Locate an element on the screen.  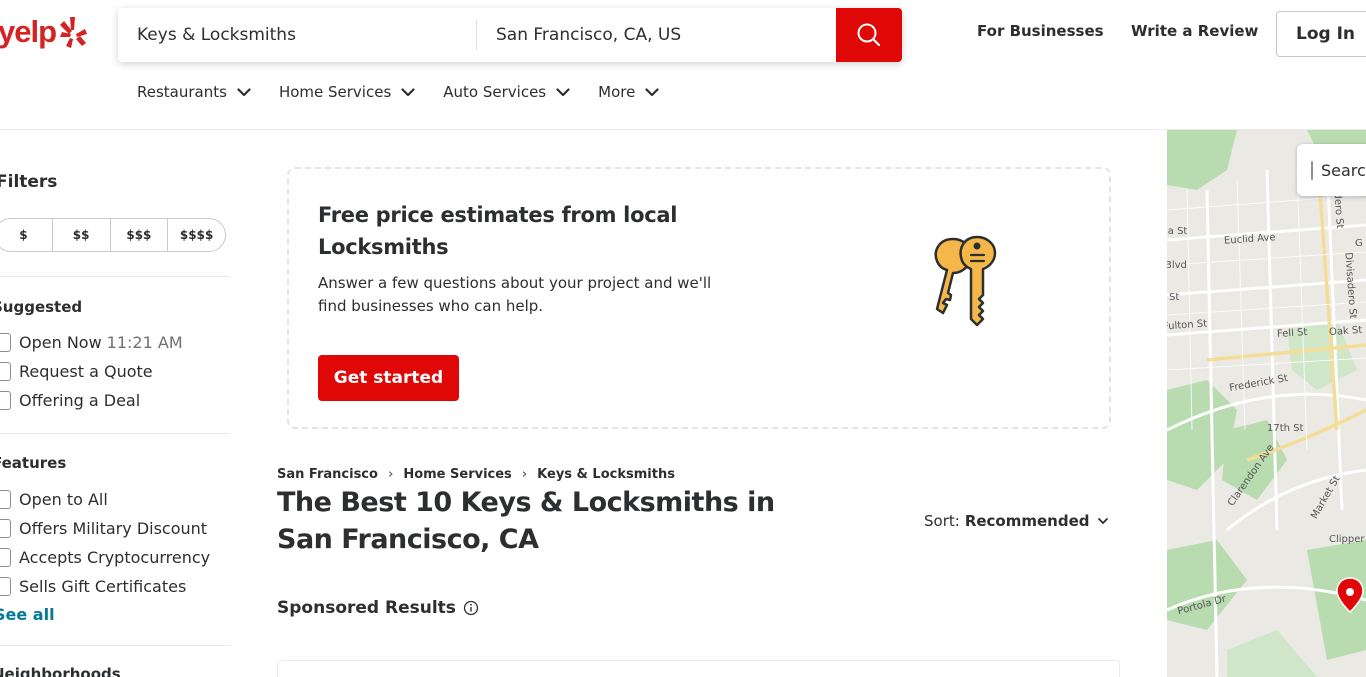
see-all-link: See all is located at coordinates (27, 614).